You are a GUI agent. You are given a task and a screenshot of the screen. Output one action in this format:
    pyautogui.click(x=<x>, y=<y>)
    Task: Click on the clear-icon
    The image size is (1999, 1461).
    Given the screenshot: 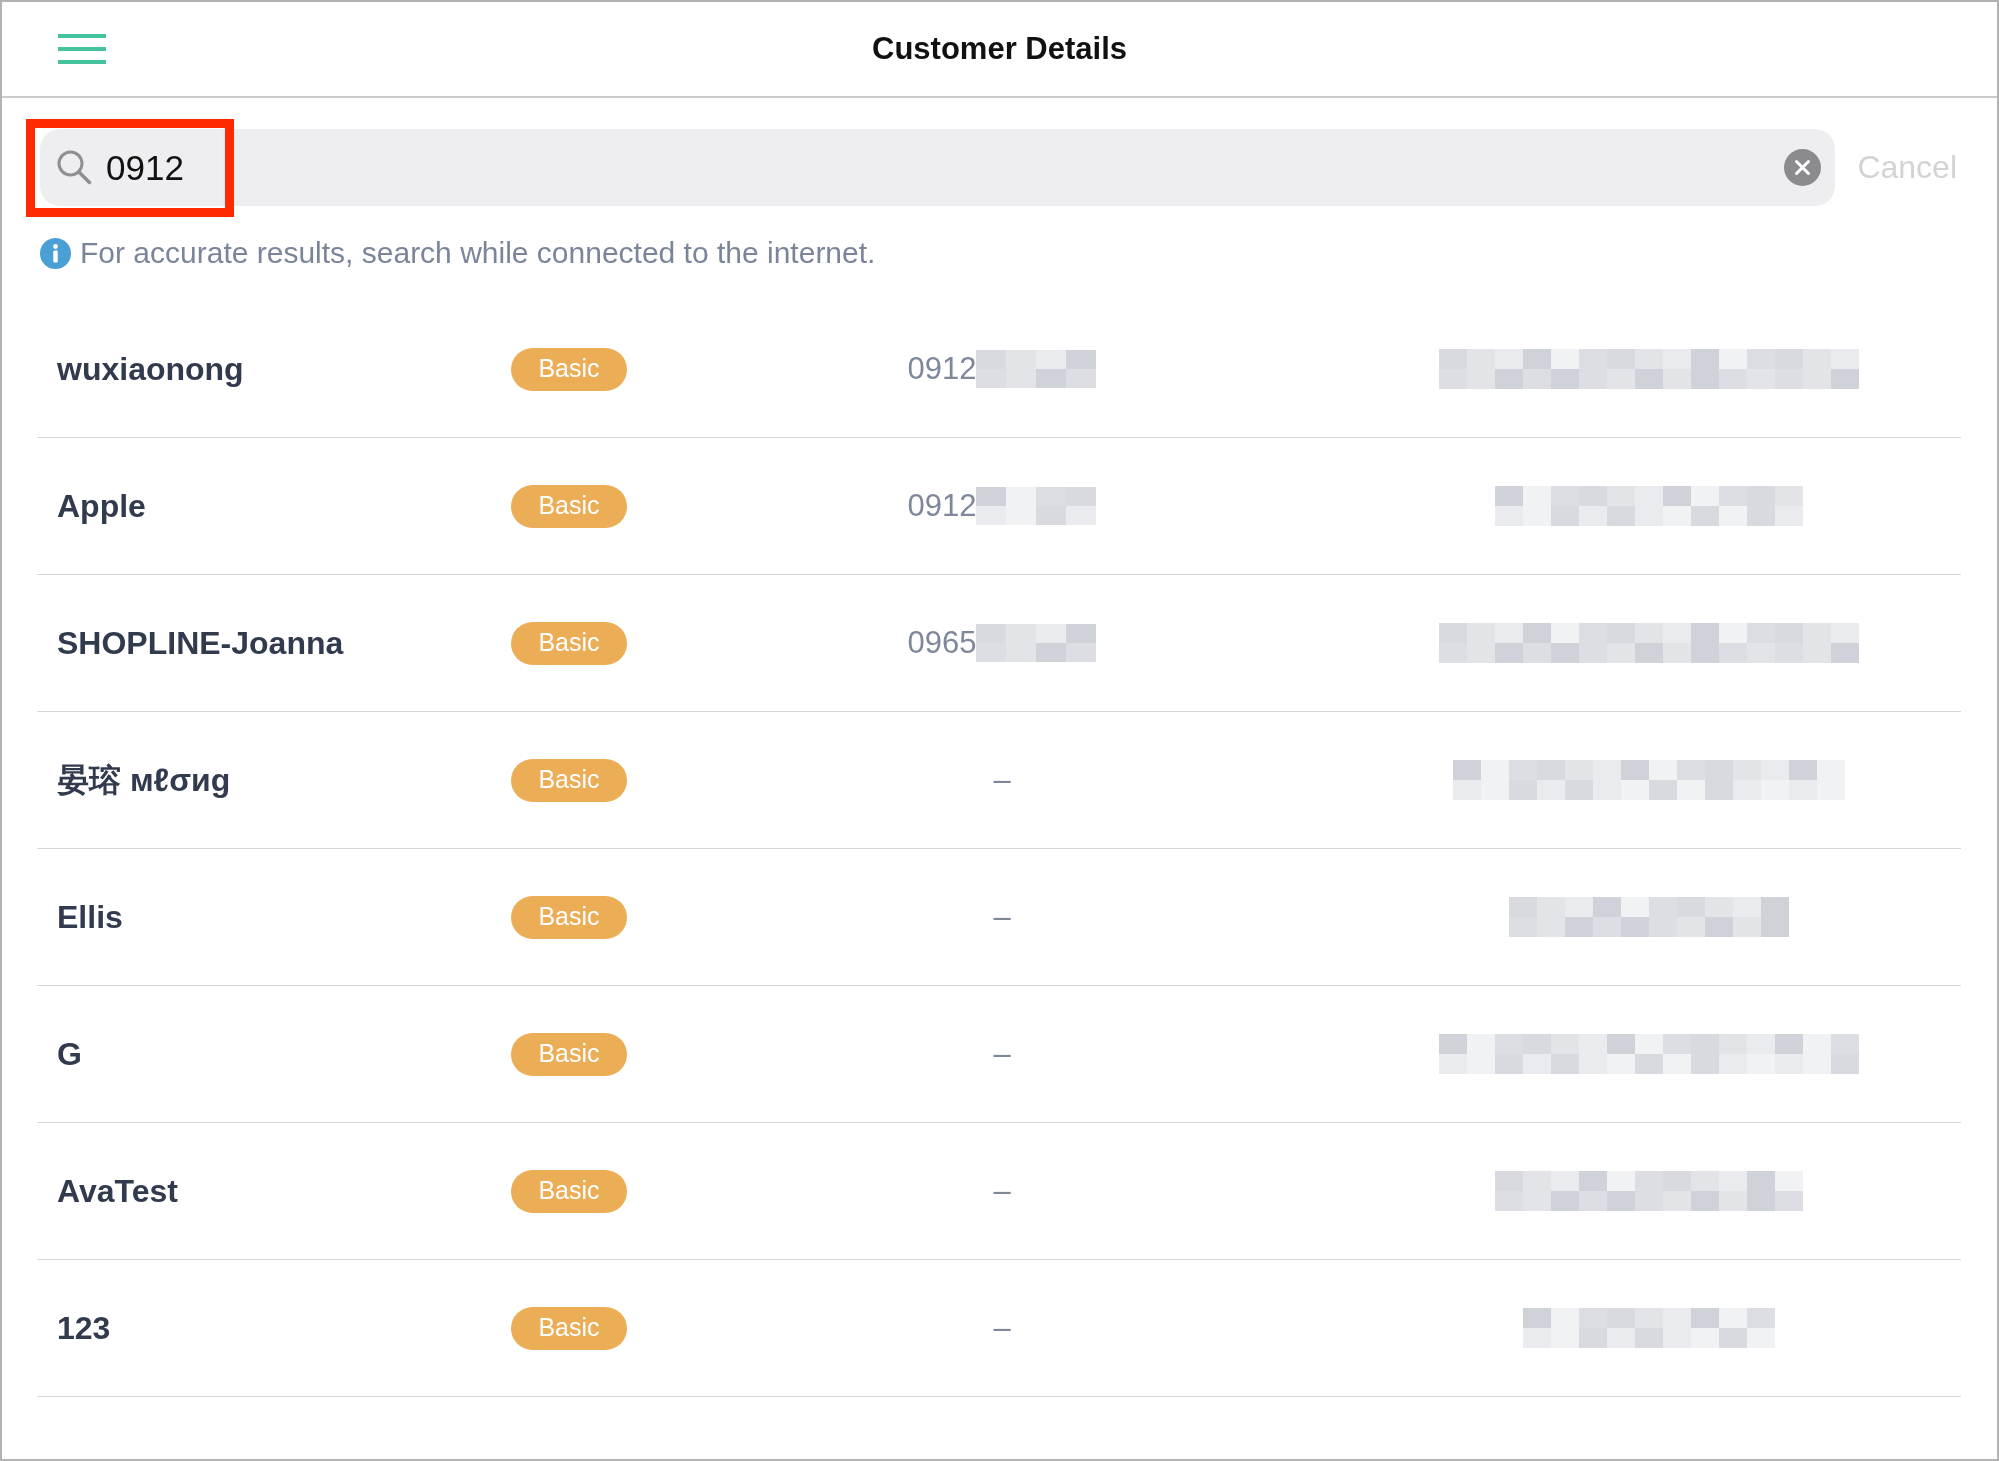 What is the action you would take?
    pyautogui.click(x=1803, y=167)
    